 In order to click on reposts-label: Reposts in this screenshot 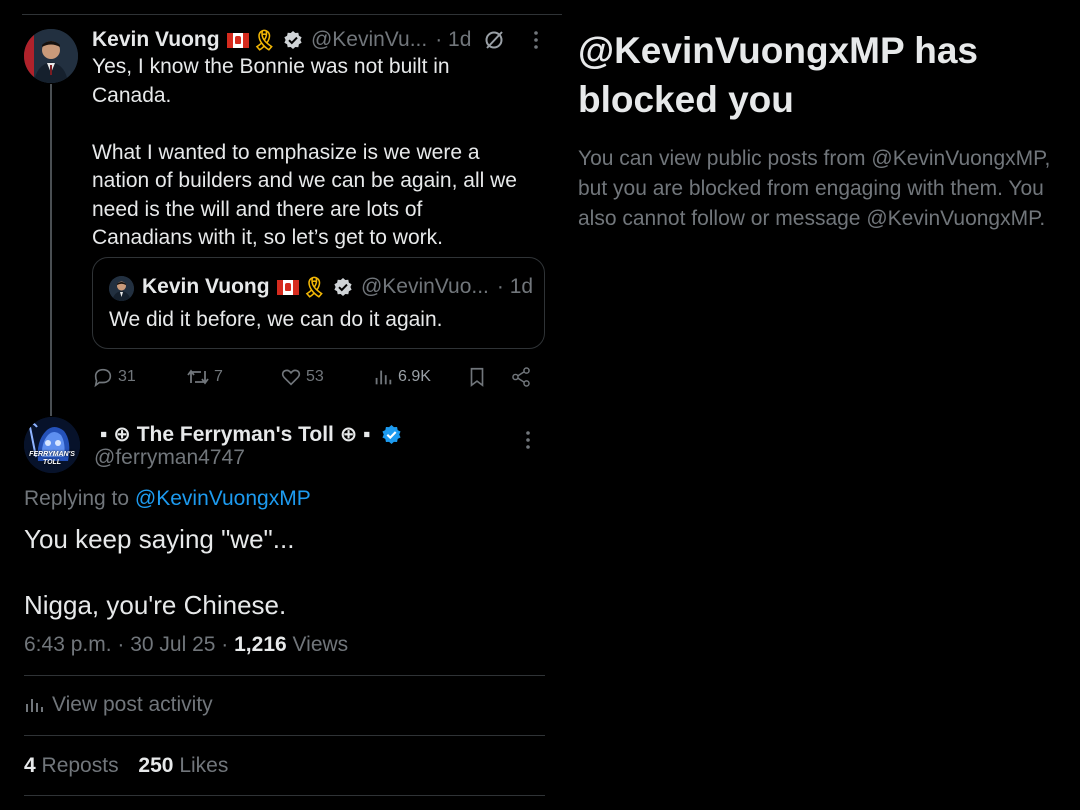, I will do `click(80, 765)`.